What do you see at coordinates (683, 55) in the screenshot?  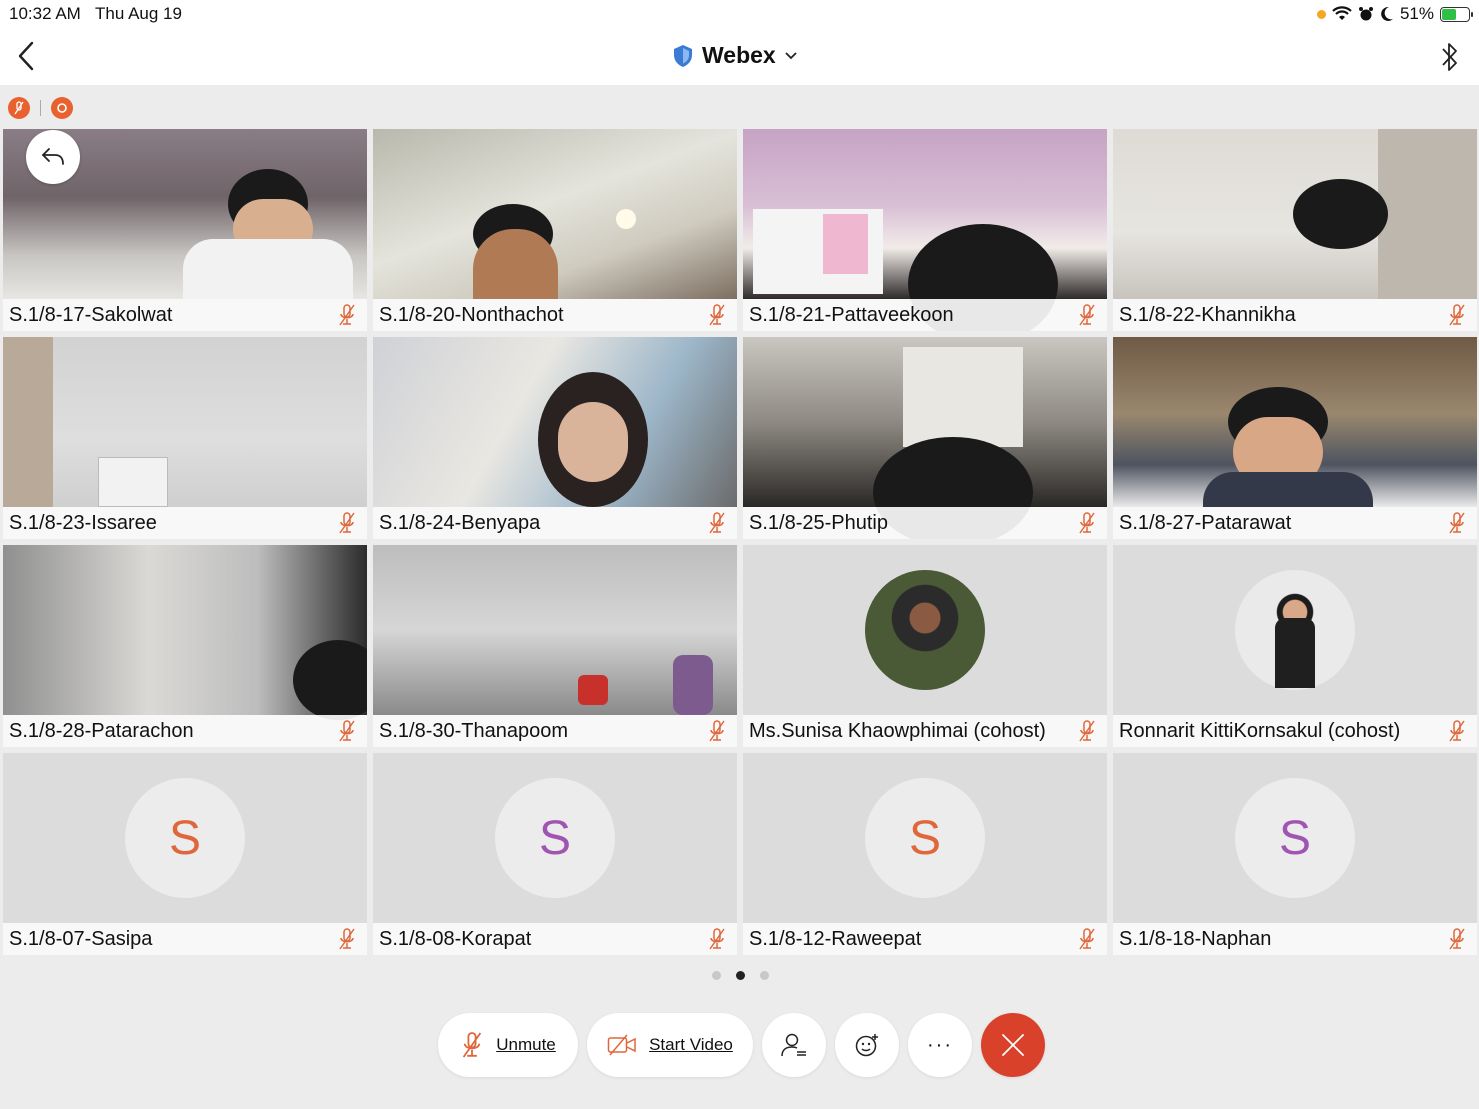 I see `shield-icon` at bounding box center [683, 55].